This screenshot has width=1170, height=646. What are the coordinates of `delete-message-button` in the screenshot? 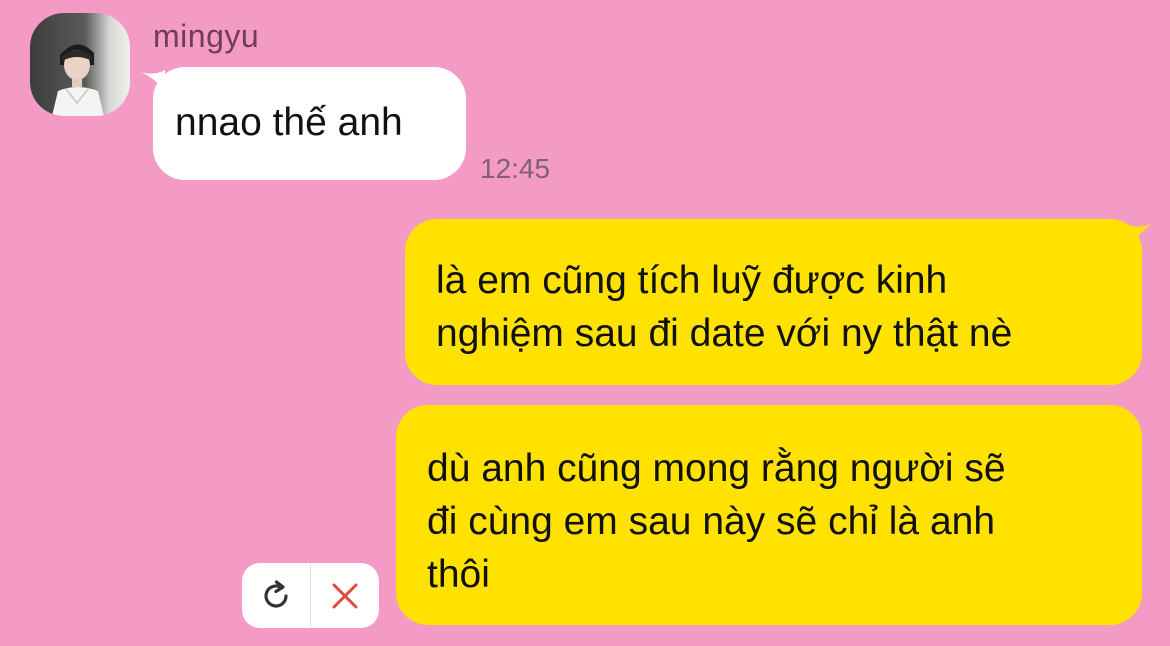 It's located at (344, 595).